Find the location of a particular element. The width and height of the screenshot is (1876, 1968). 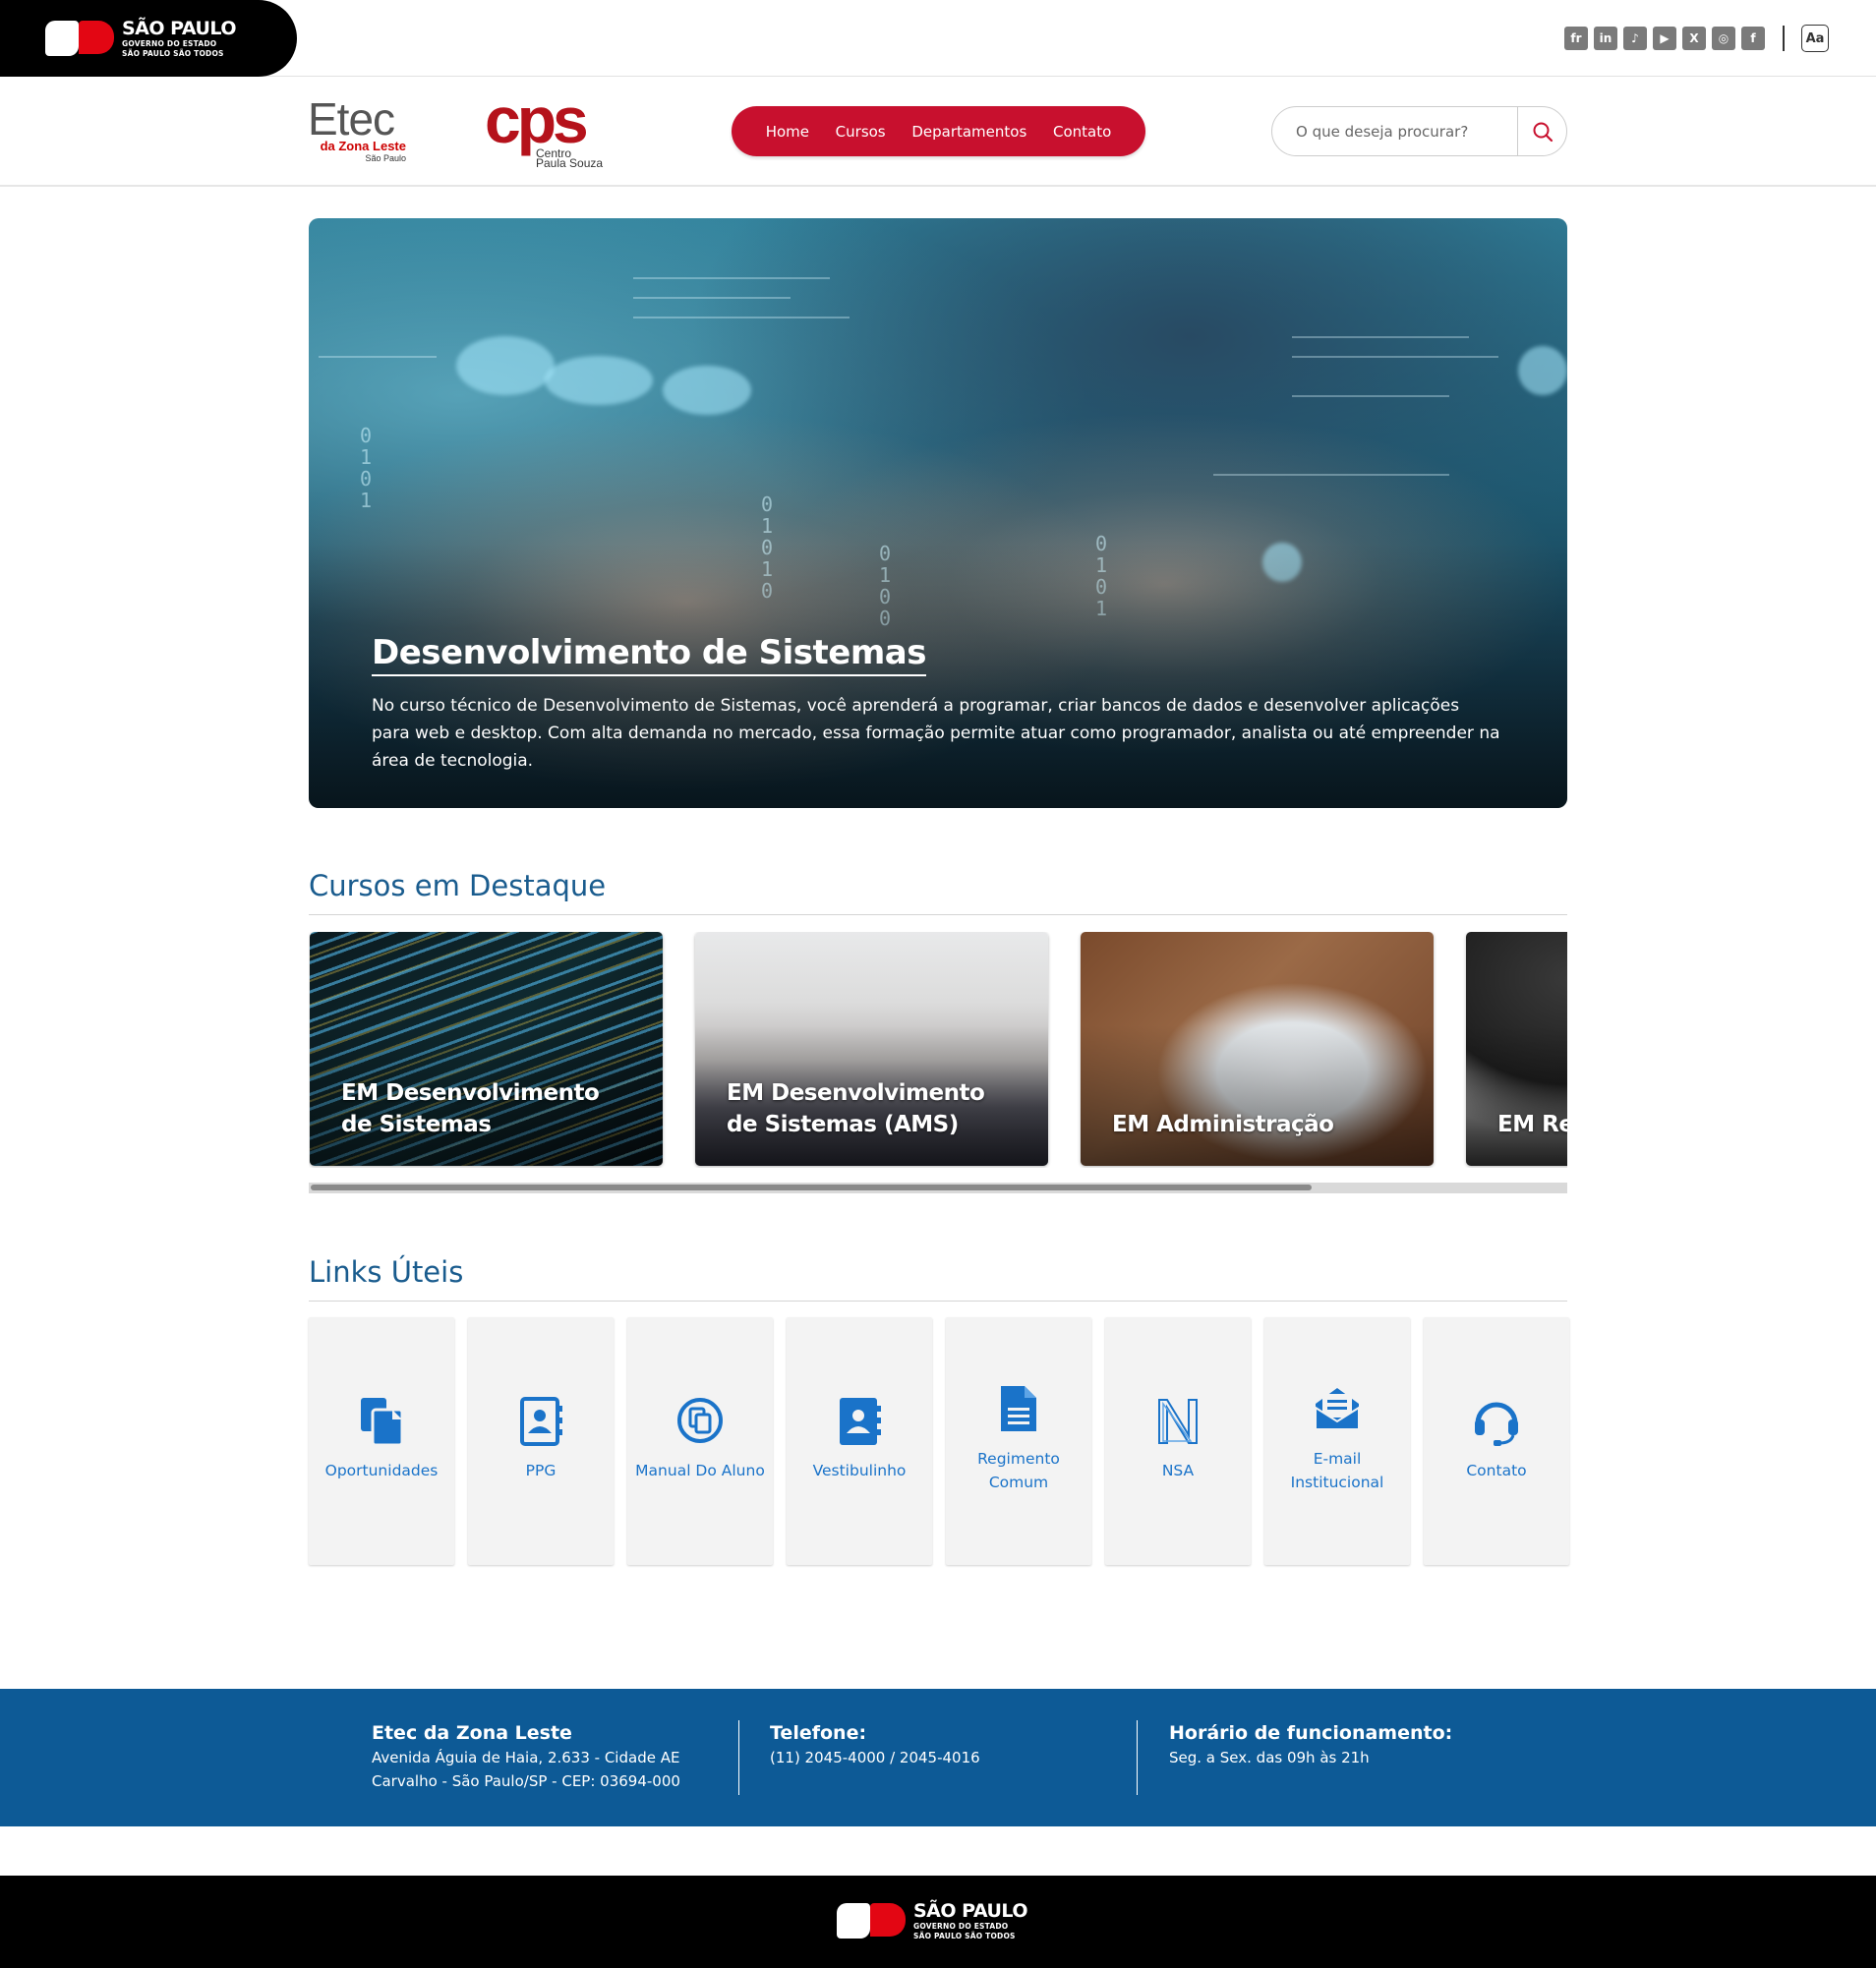

linkedin-icon: in is located at coordinates (1605, 38).